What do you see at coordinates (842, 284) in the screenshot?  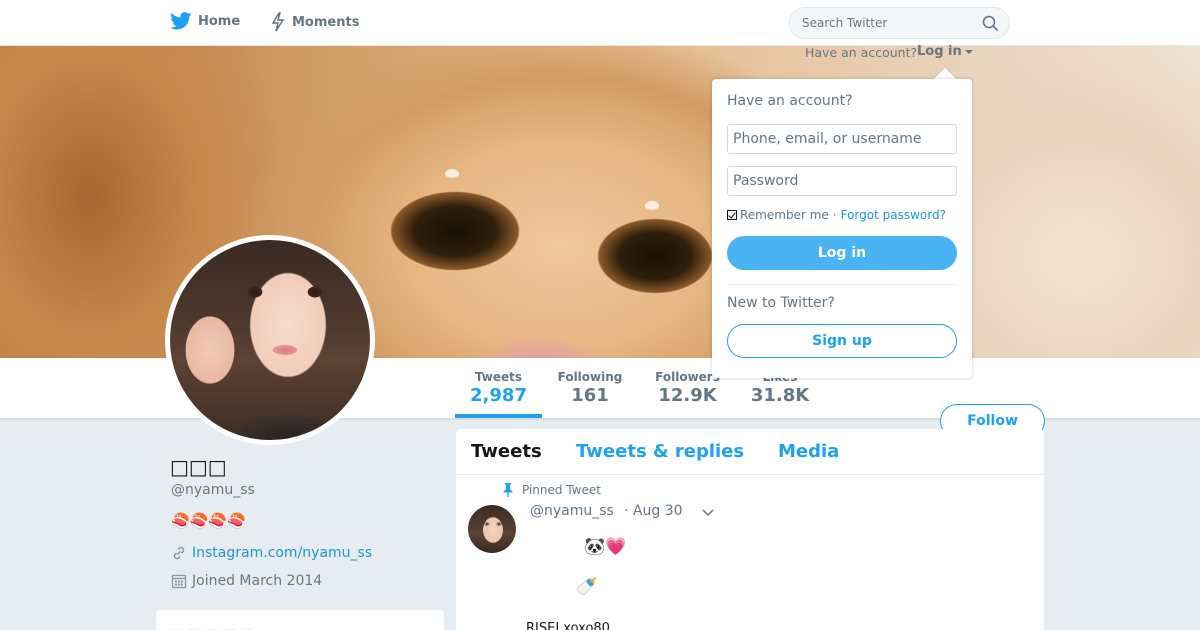 I see `divider` at bounding box center [842, 284].